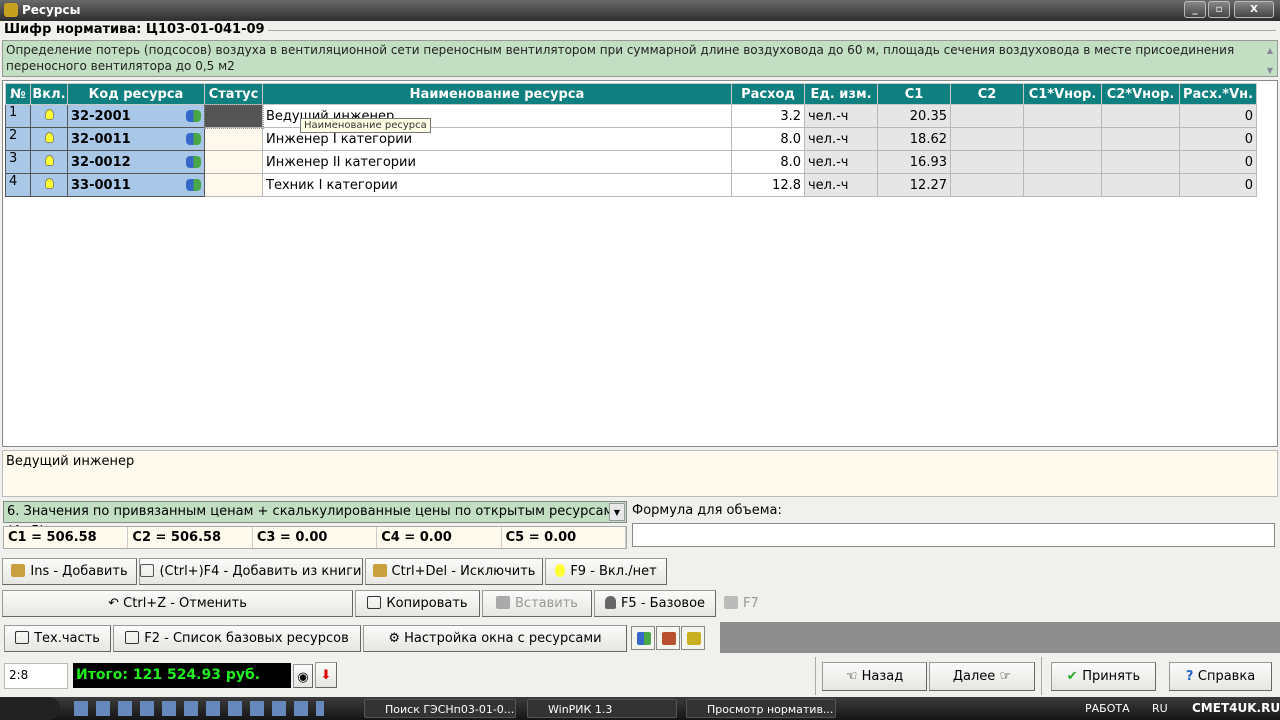  I want to click on window-settings-button: ⚙ Настройка окна с ресурсами, so click(495, 638).